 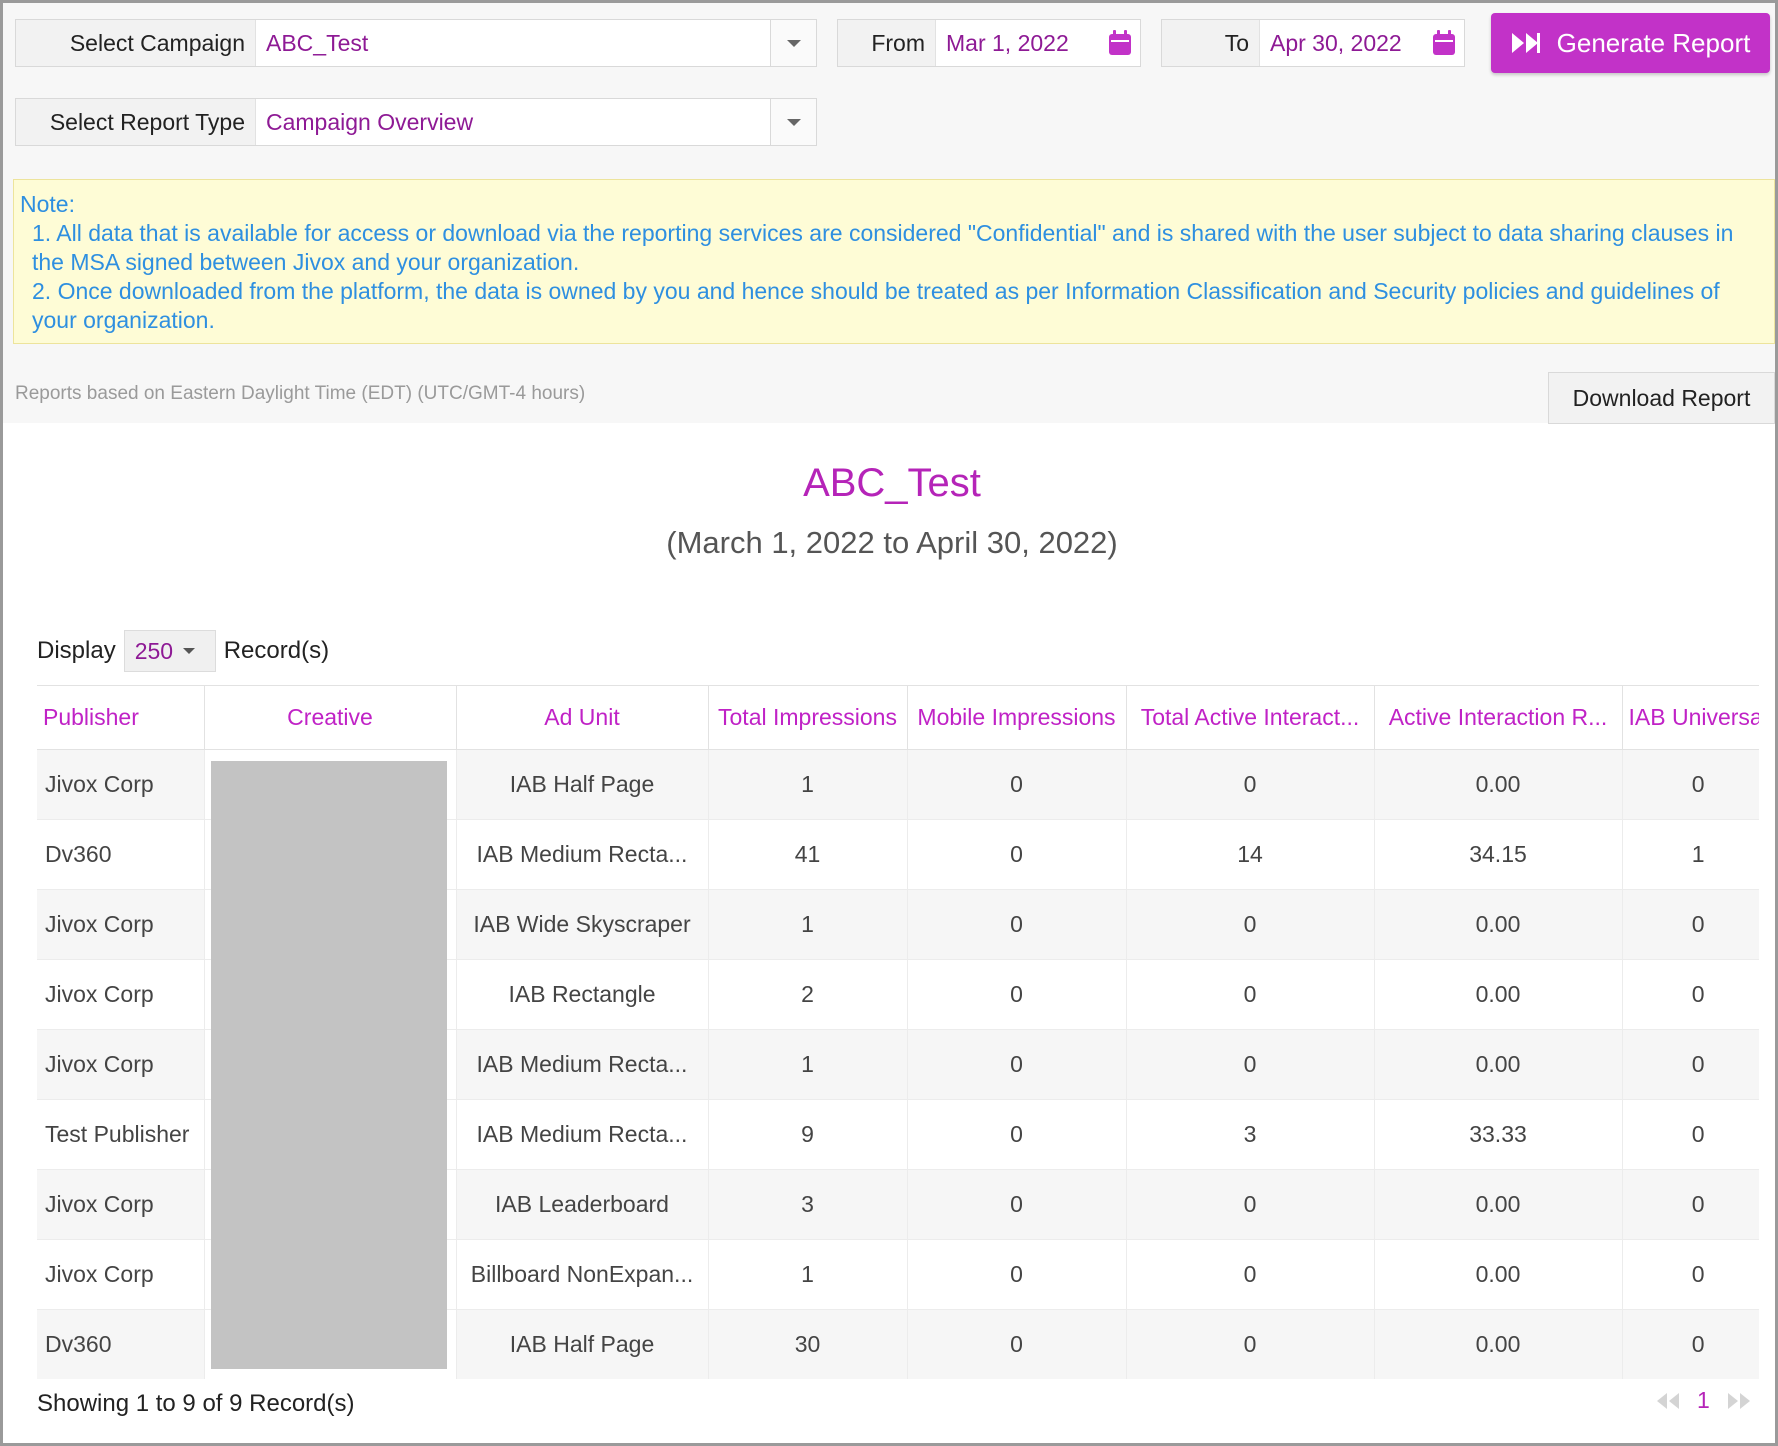 What do you see at coordinates (513, 122) in the screenshot?
I see `report-type-value: Campaign Overview` at bounding box center [513, 122].